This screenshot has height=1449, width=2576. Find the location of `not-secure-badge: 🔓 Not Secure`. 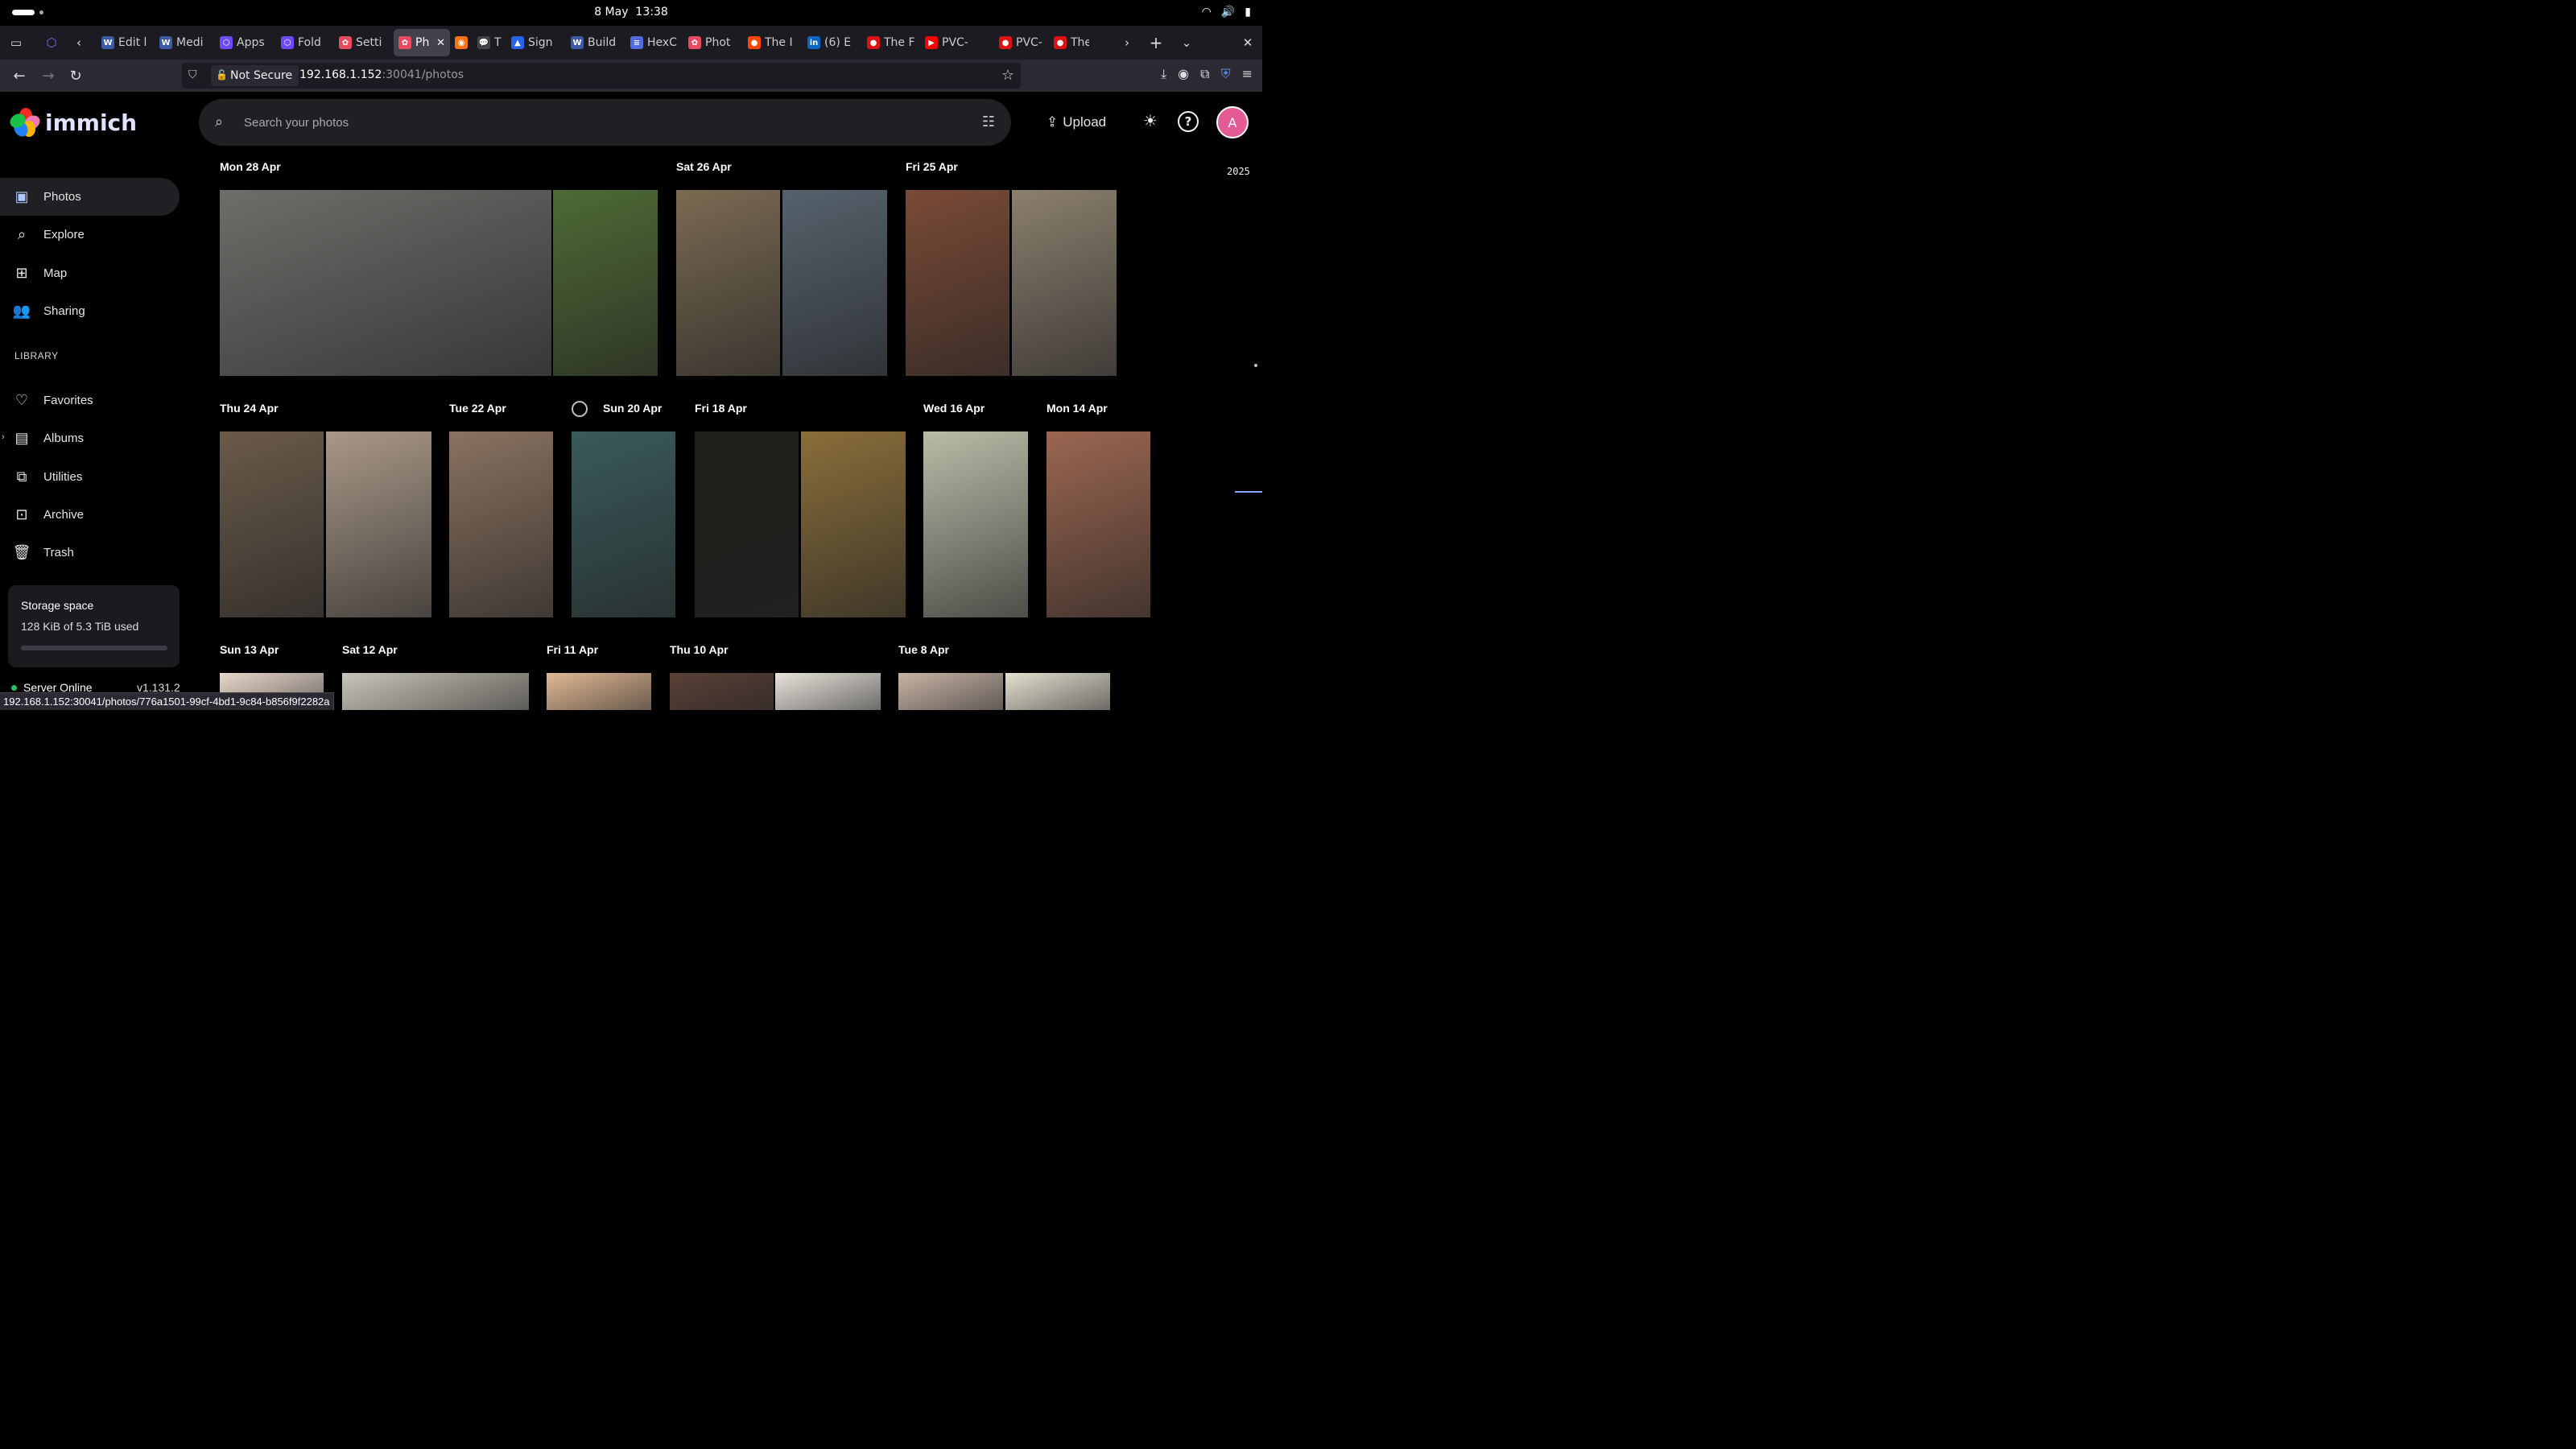

not-secure-badge: 🔓 Not Secure is located at coordinates (255, 75).